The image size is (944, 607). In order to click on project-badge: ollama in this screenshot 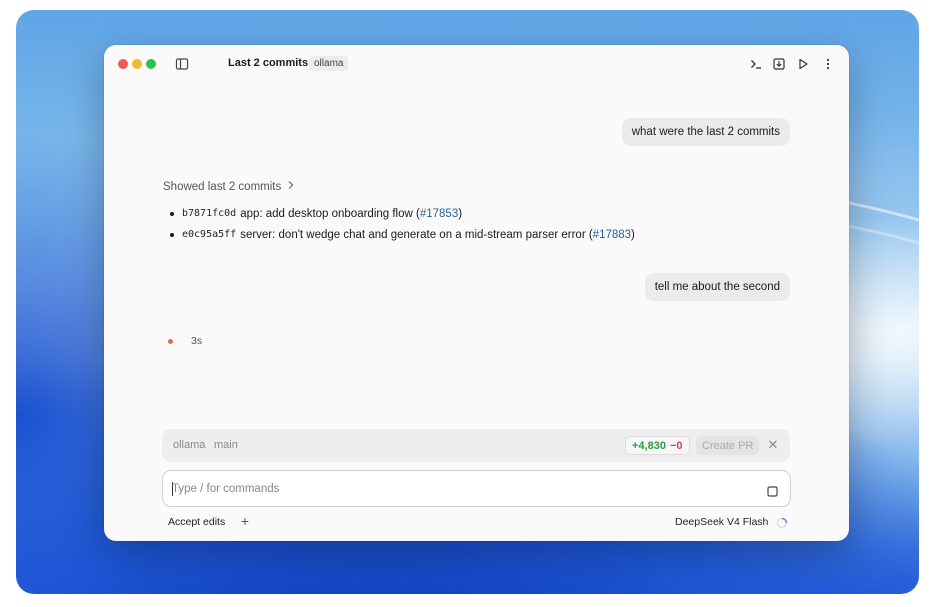, I will do `click(329, 63)`.